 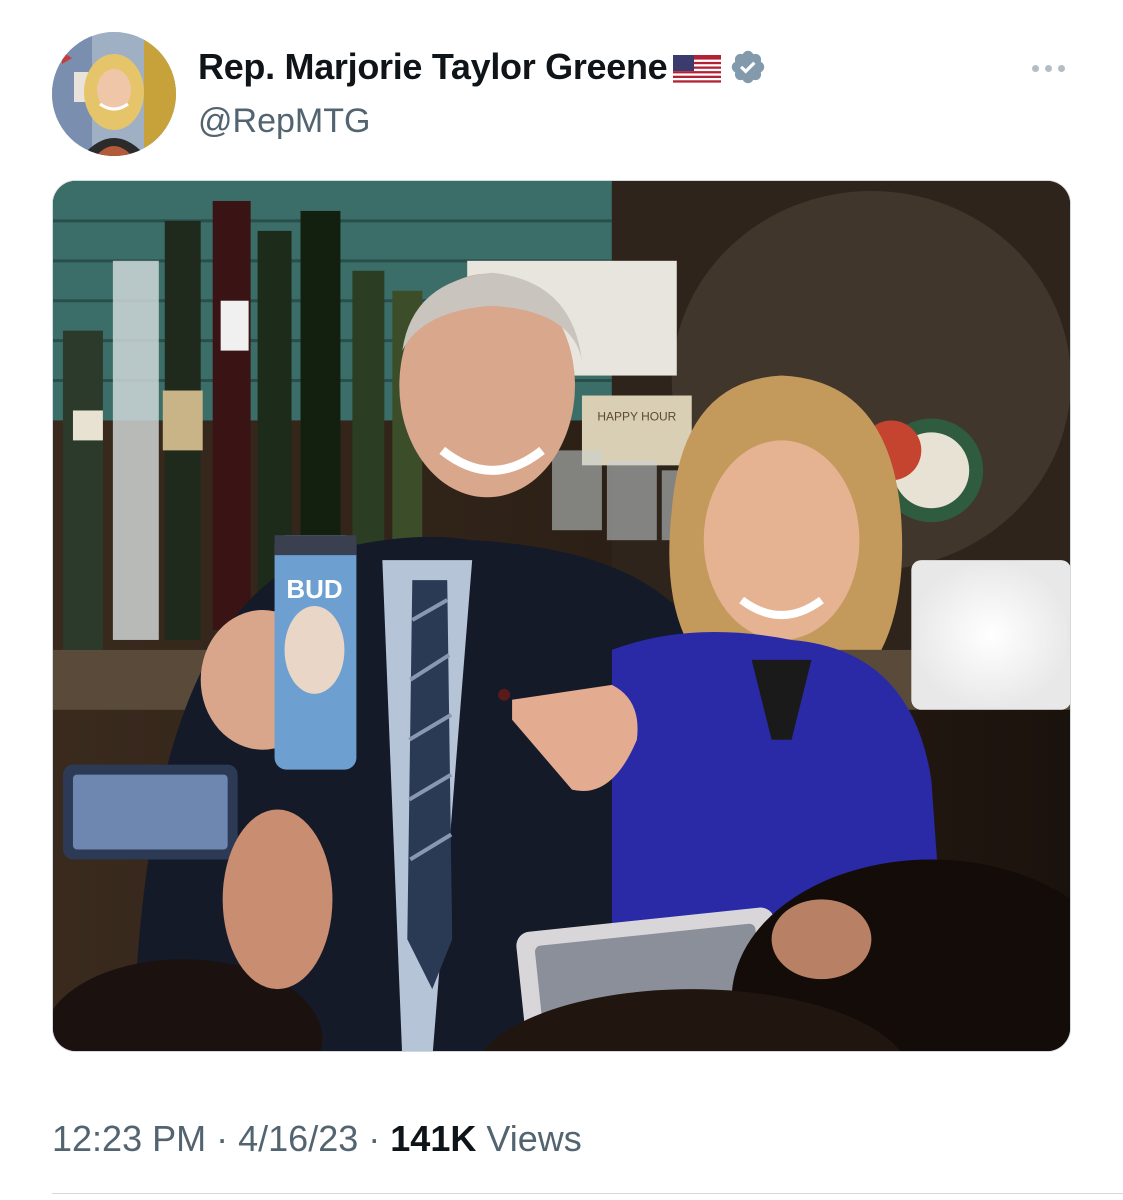 What do you see at coordinates (748, 67) in the screenshot?
I see `verified-badge-icon` at bounding box center [748, 67].